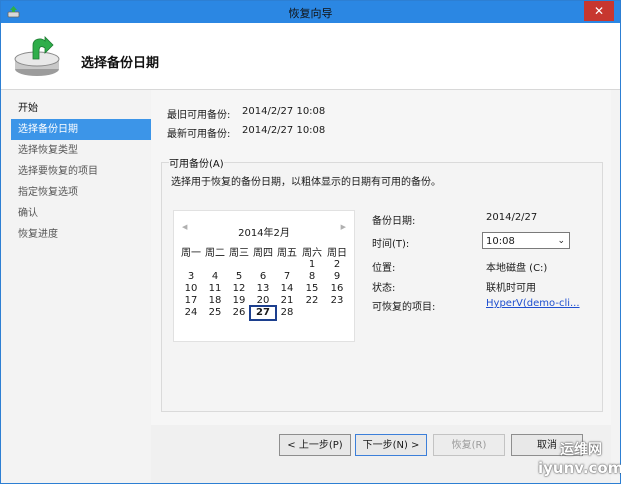 Image resolution: width=621 pixels, height=484 pixels. I want to click on calendar-day: 6, so click(263, 277).